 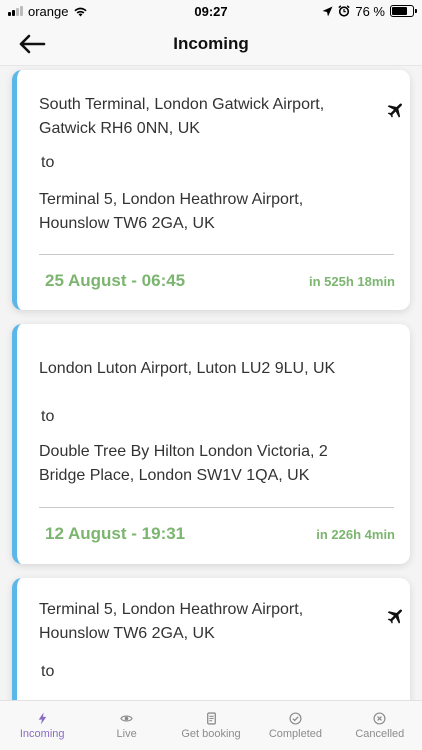 What do you see at coordinates (42, 725) in the screenshot?
I see `tab-incoming: Incoming` at bounding box center [42, 725].